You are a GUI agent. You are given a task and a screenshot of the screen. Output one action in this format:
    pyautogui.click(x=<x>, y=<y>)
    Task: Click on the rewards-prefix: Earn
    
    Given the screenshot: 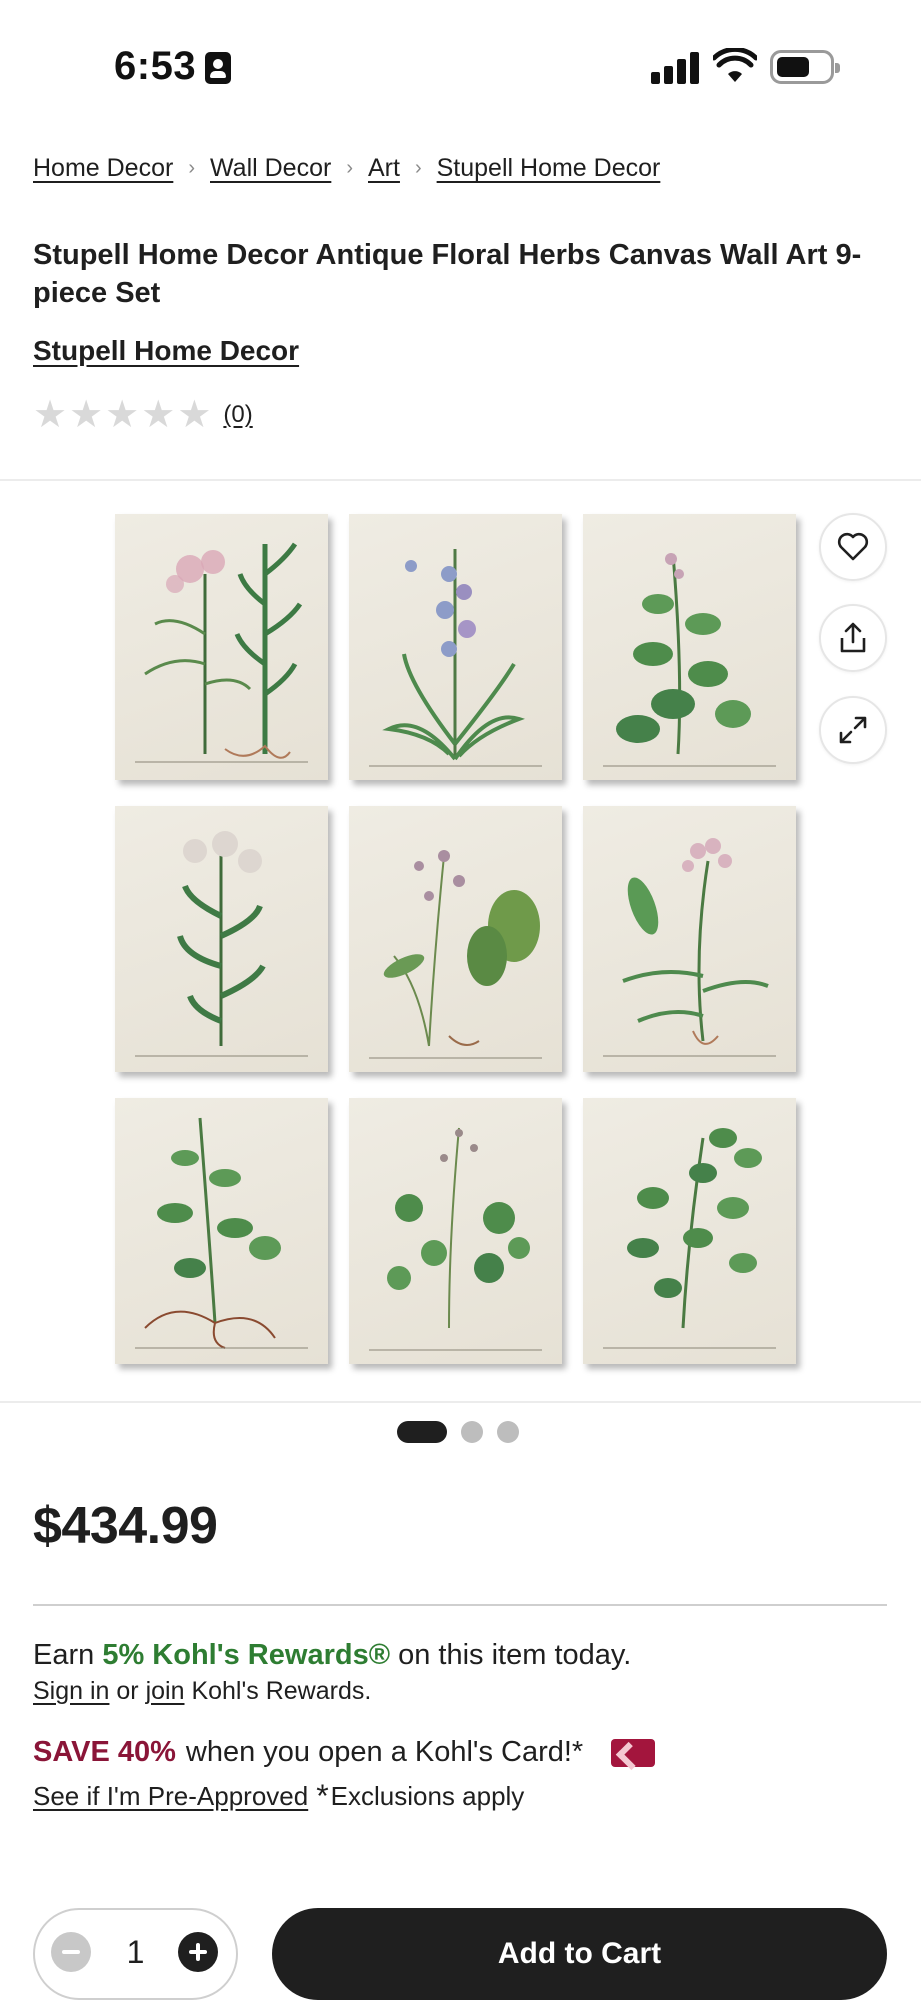 What is the action you would take?
    pyautogui.click(x=68, y=1655)
    